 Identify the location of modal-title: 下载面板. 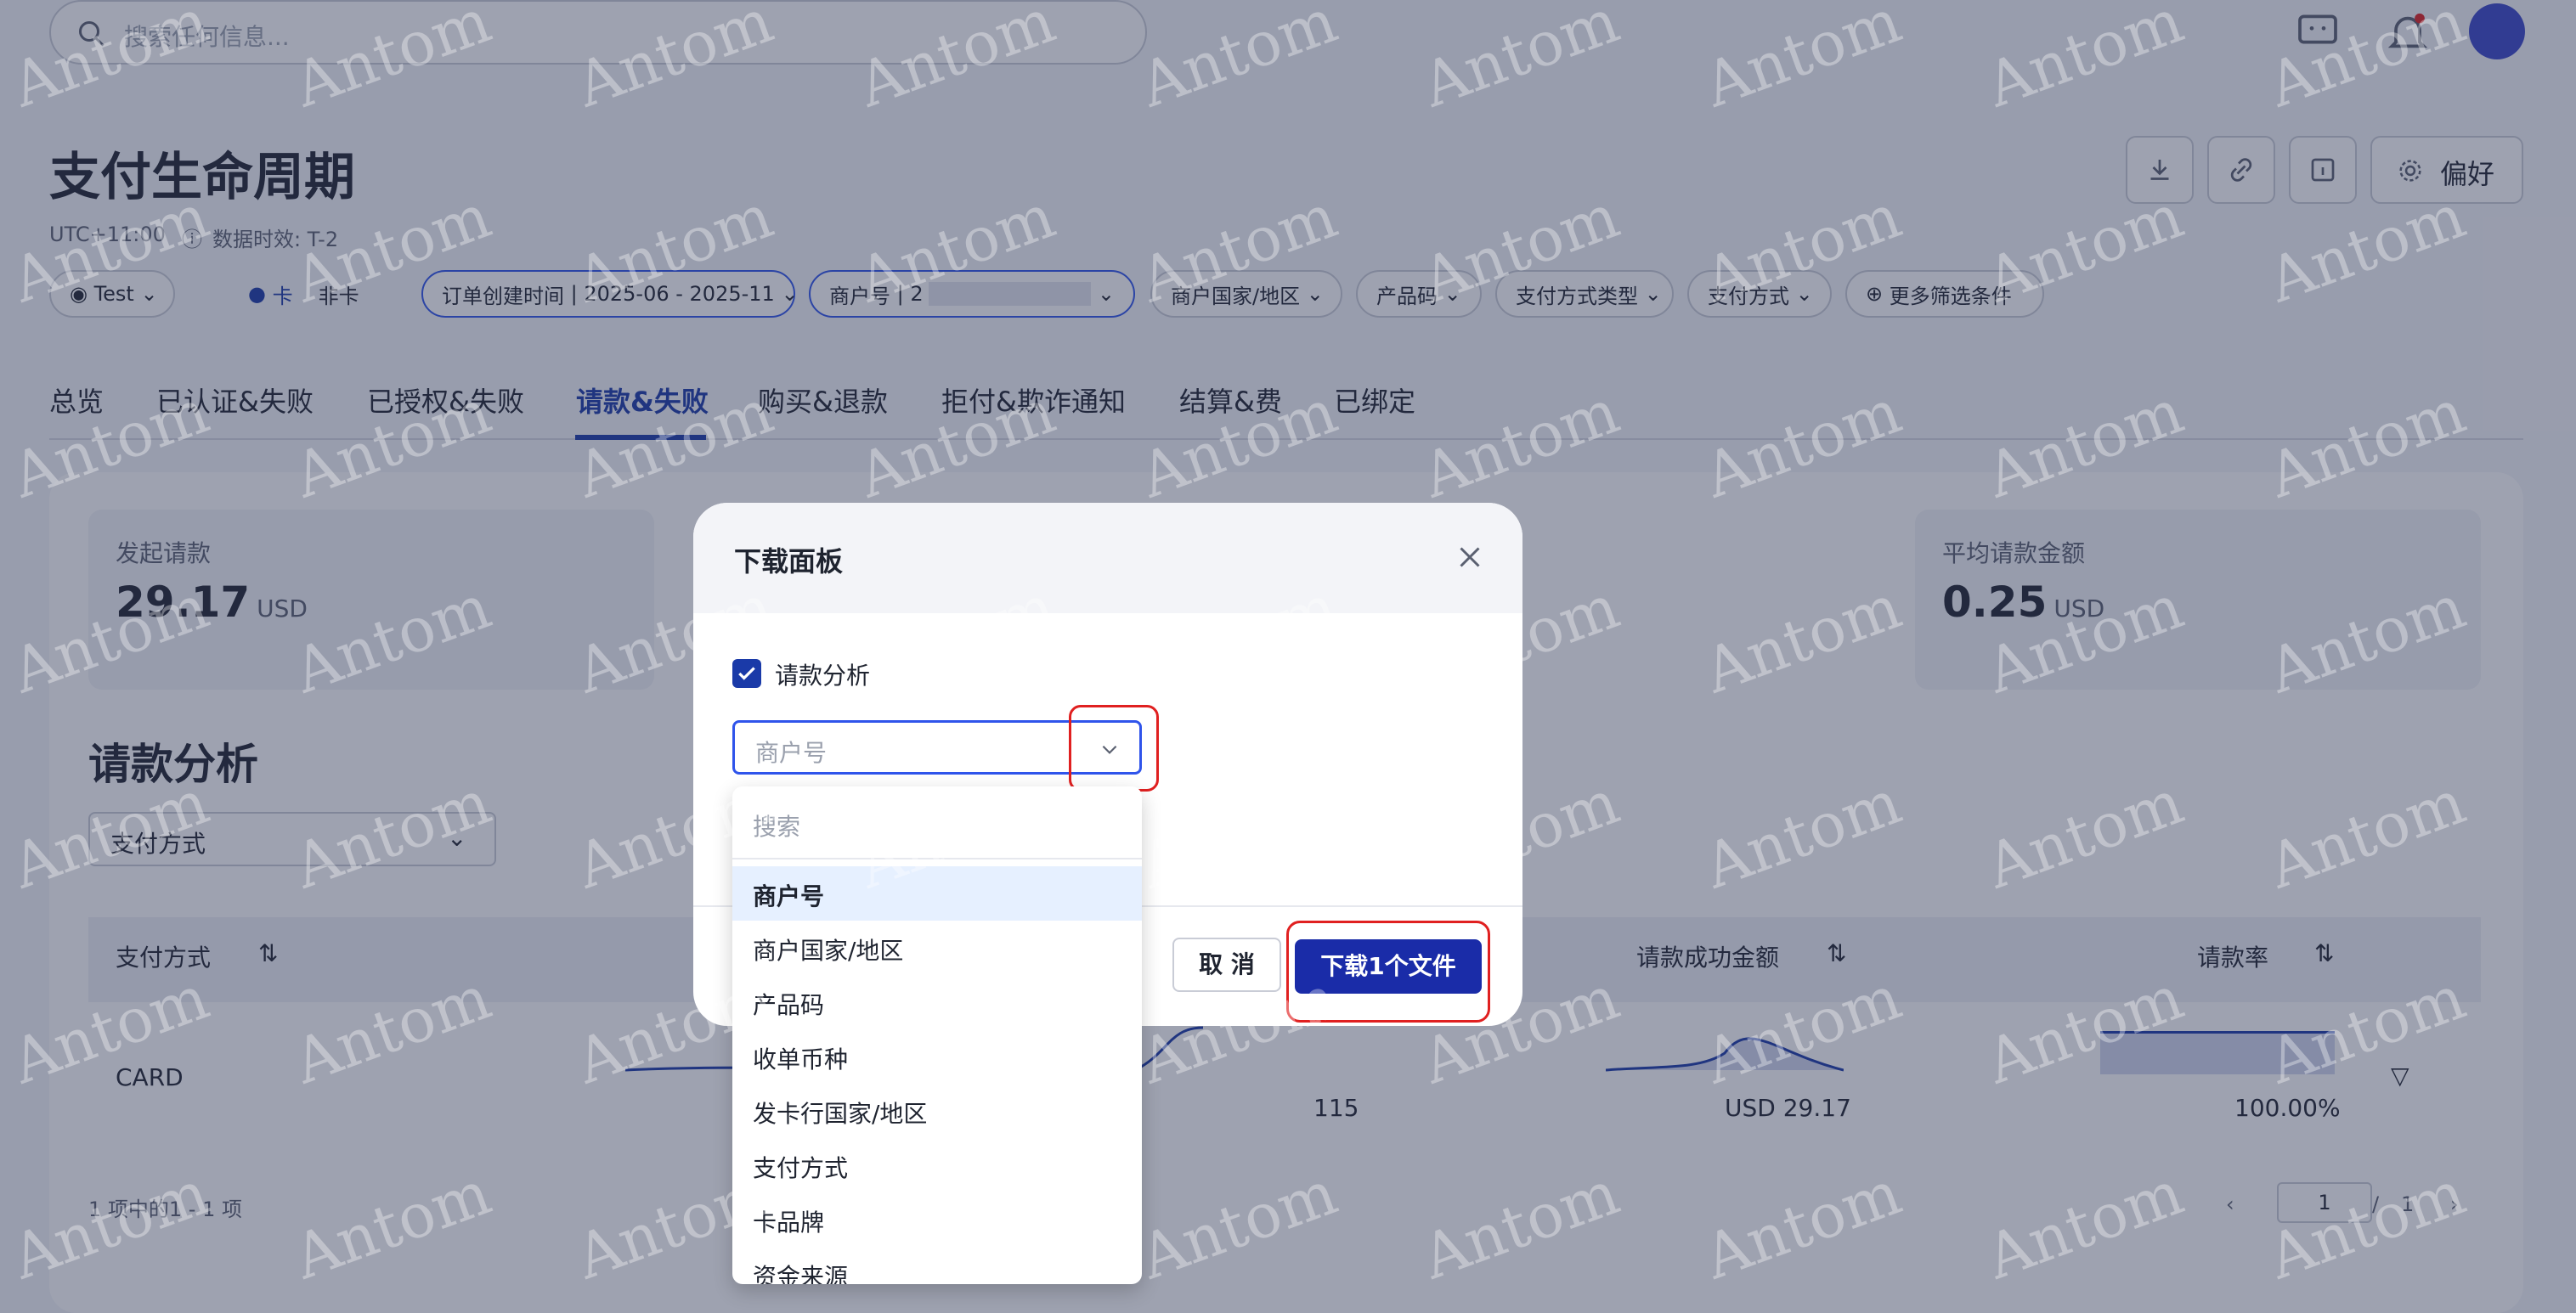
(789, 561).